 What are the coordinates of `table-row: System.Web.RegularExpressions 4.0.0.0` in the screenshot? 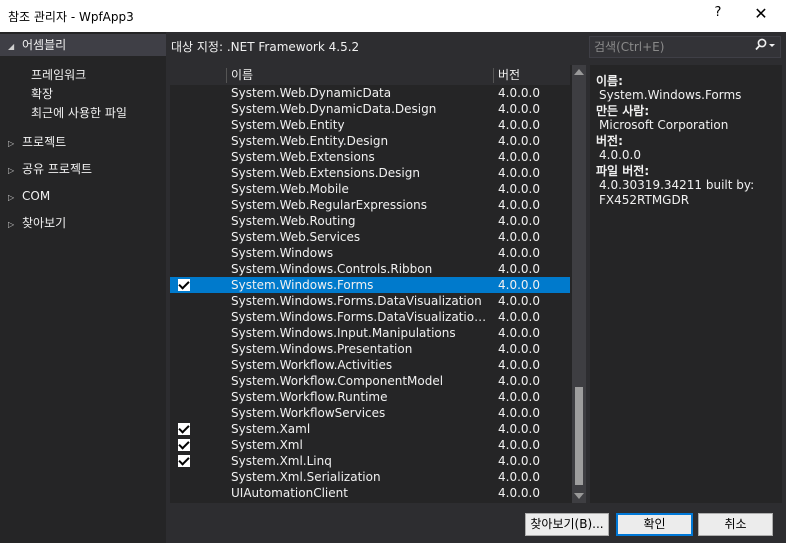 It's located at (370, 205).